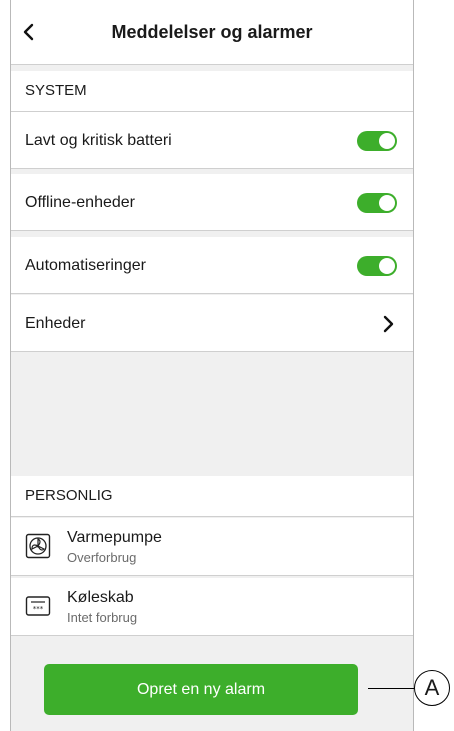 This screenshot has height=731, width=454. Describe the element at coordinates (432, 688) in the screenshot. I see `callout-a: A` at that location.